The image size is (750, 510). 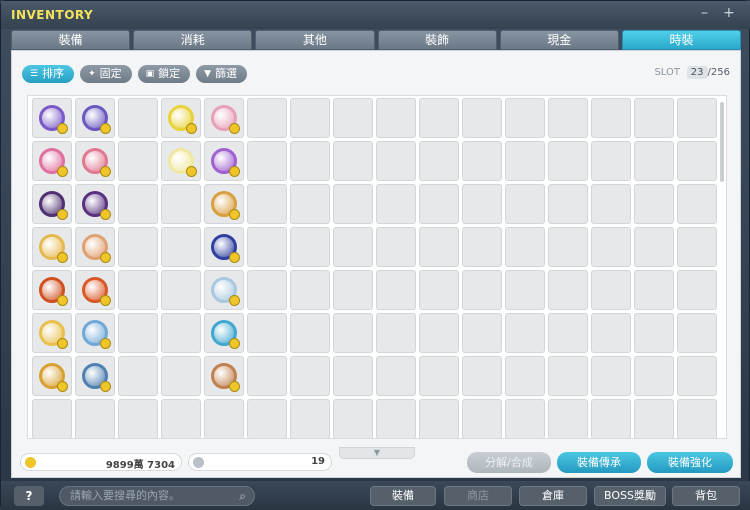 I want to click on tab-cash: 現金, so click(x=559, y=40).